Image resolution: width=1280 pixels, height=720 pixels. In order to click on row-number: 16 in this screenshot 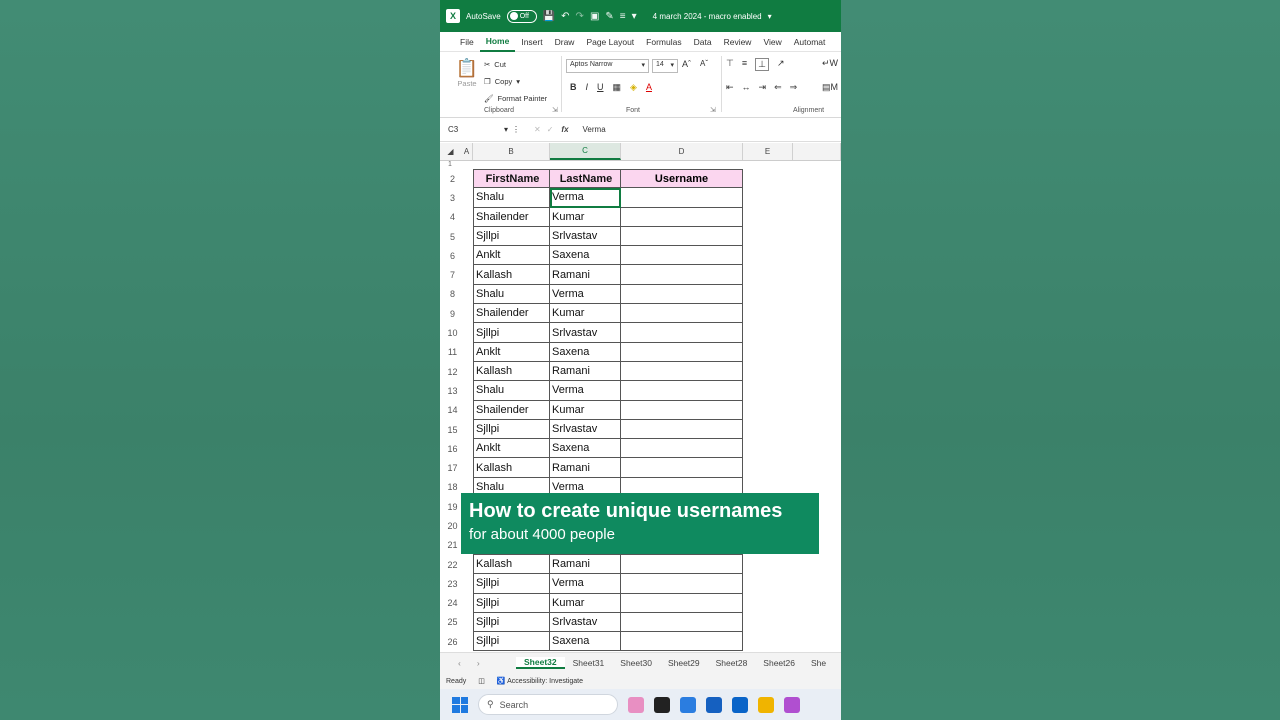, I will do `click(452, 448)`.